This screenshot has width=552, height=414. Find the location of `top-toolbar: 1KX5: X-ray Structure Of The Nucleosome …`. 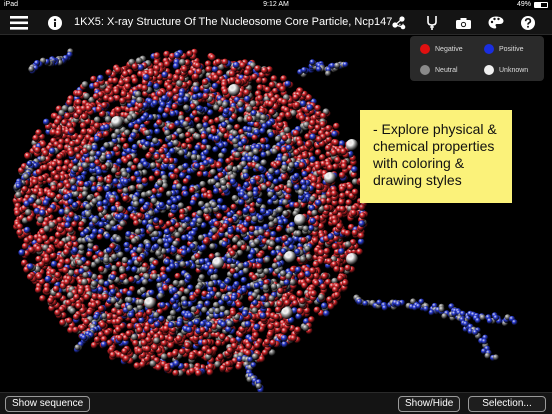

top-toolbar: 1KX5: X-ray Structure Of The Nucleosome … is located at coordinates (276, 22).